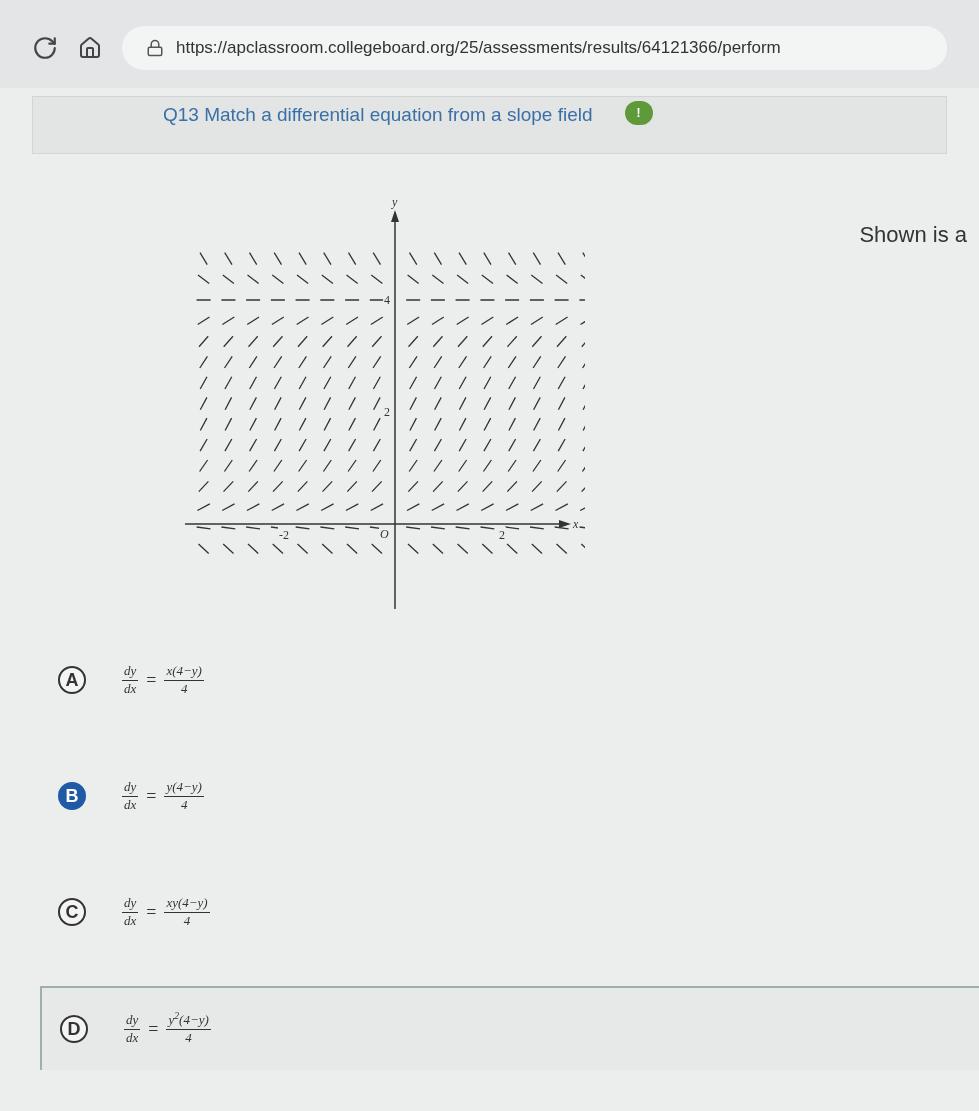 The height and width of the screenshot is (1111, 979). I want to click on address-bar: https://apclassroom.collegeboard.org/25/assessments/results/64121366/perform, so click(534, 48).